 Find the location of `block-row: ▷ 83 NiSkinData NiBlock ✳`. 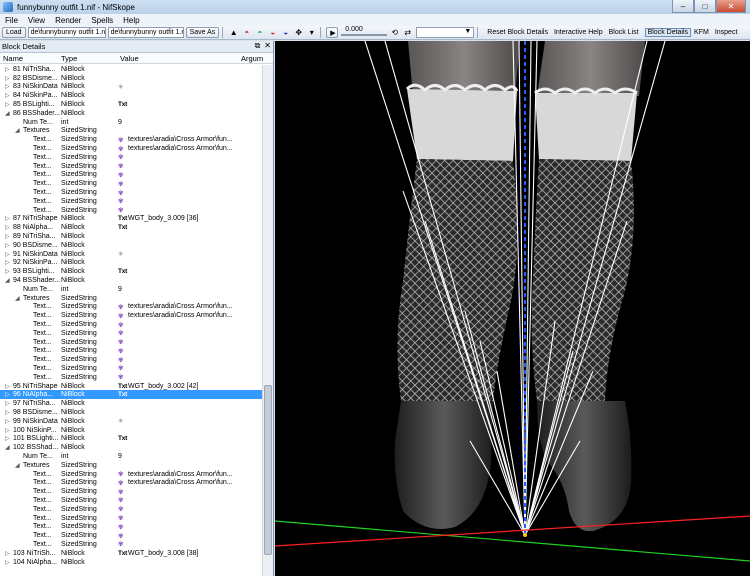

block-row: ▷ 83 NiSkinData NiBlock ✳ is located at coordinates (131, 87).